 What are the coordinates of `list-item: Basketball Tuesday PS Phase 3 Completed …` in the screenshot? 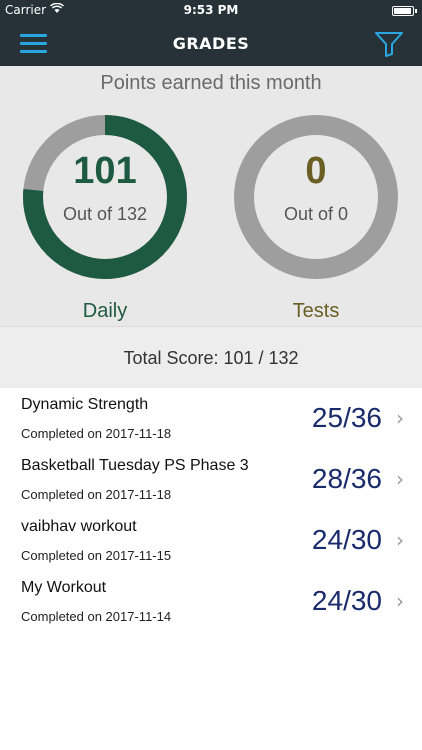 It's located at (211, 479).